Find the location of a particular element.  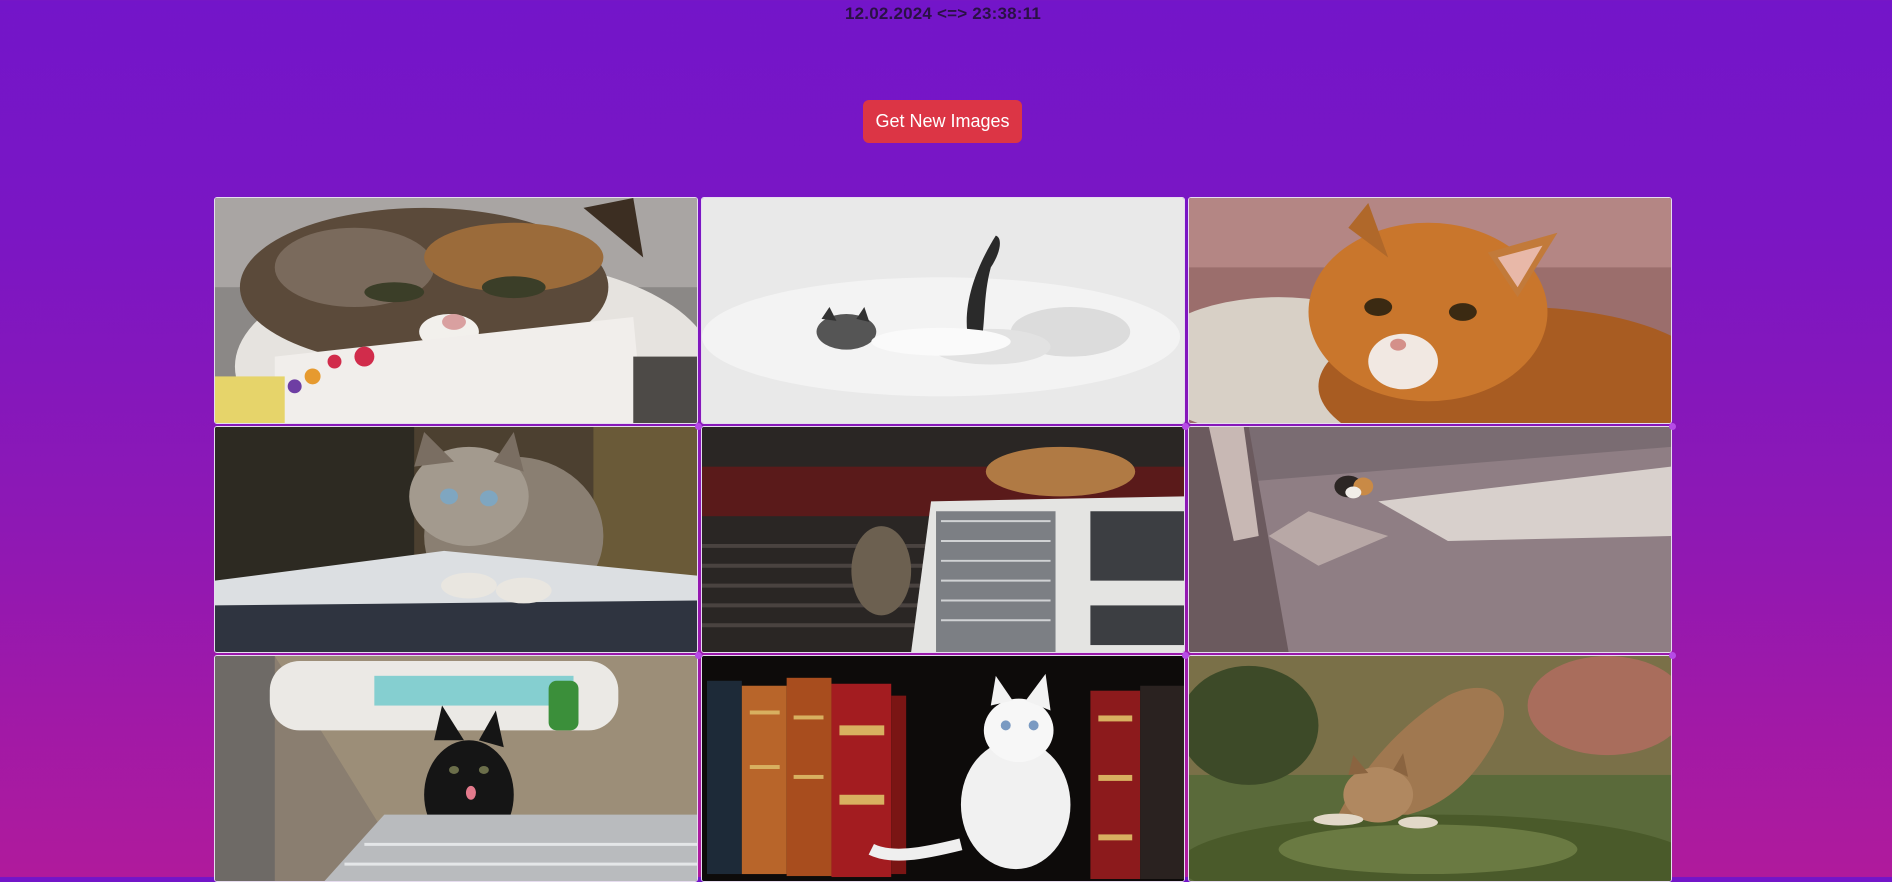

date-time-display: 12.02.2024 <=> 23:38:11 is located at coordinates (943, 13).